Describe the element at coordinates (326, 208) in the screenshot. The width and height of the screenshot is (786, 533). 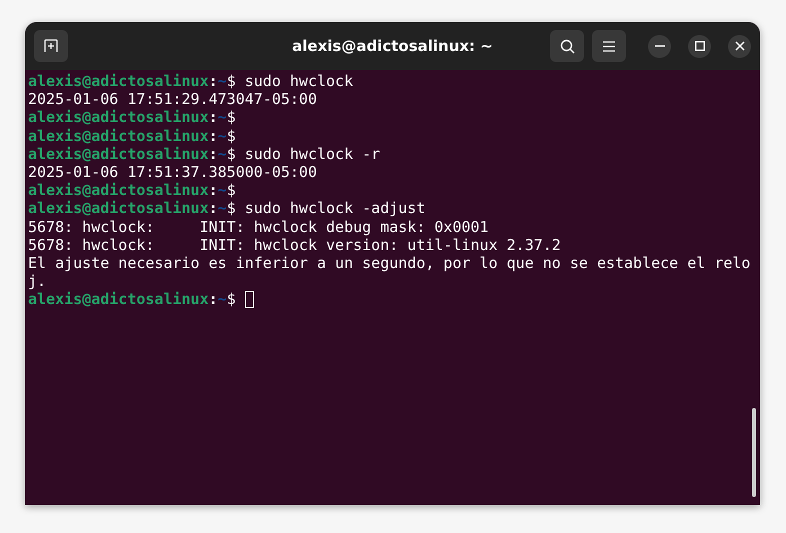
I see `command-text: $ sudo hwclock -adjust` at that location.